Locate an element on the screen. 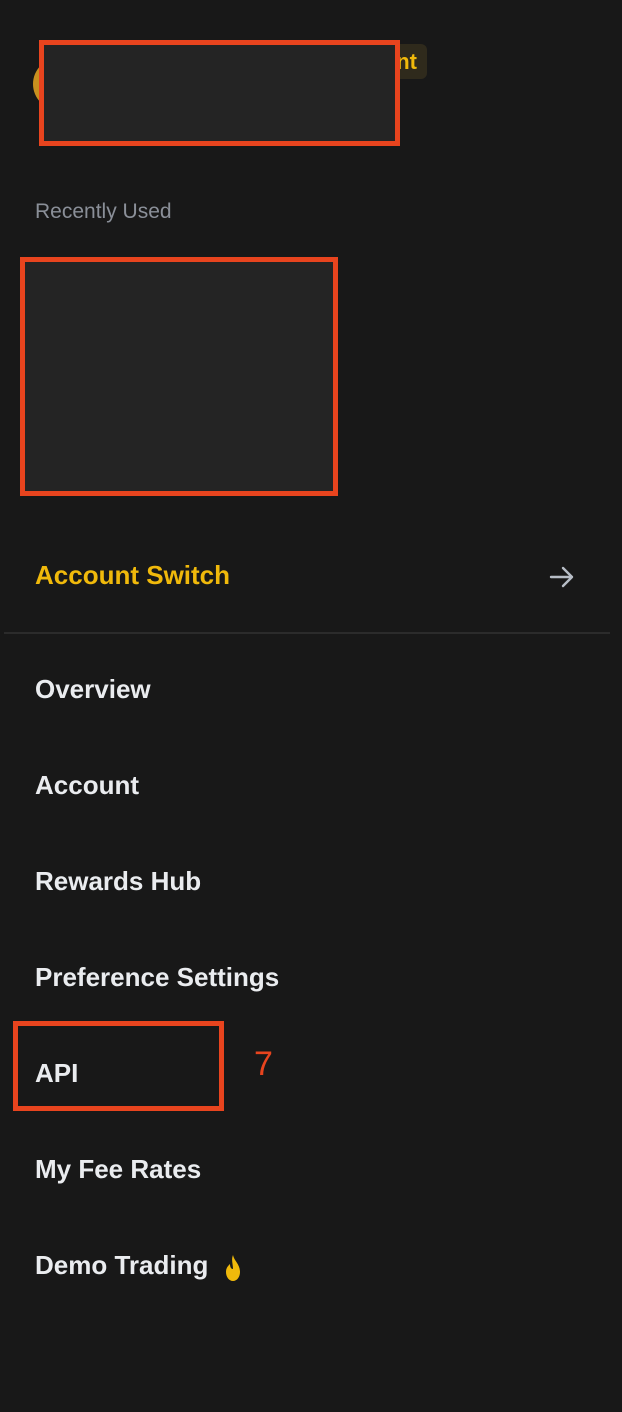 The width and height of the screenshot is (622, 1412). flame-icon is located at coordinates (233, 1268).